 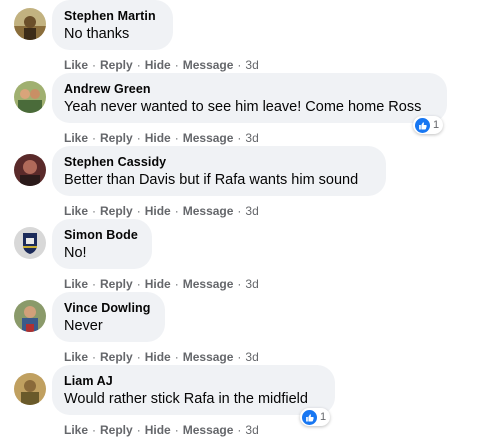 What do you see at coordinates (107, 308) in the screenshot?
I see `comment-author: Vince Dowling` at bounding box center [107, 308].